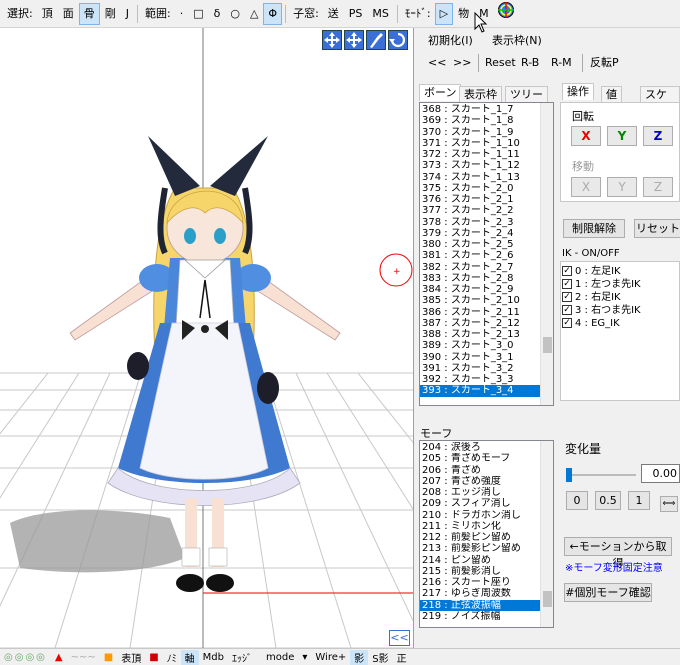 The image size is (680, 665). What do you see at coordinates (486, 154) in the screenshot?
I see `bone-list-item: 372 : スカート_1_11` at bounding box center [486, 154].